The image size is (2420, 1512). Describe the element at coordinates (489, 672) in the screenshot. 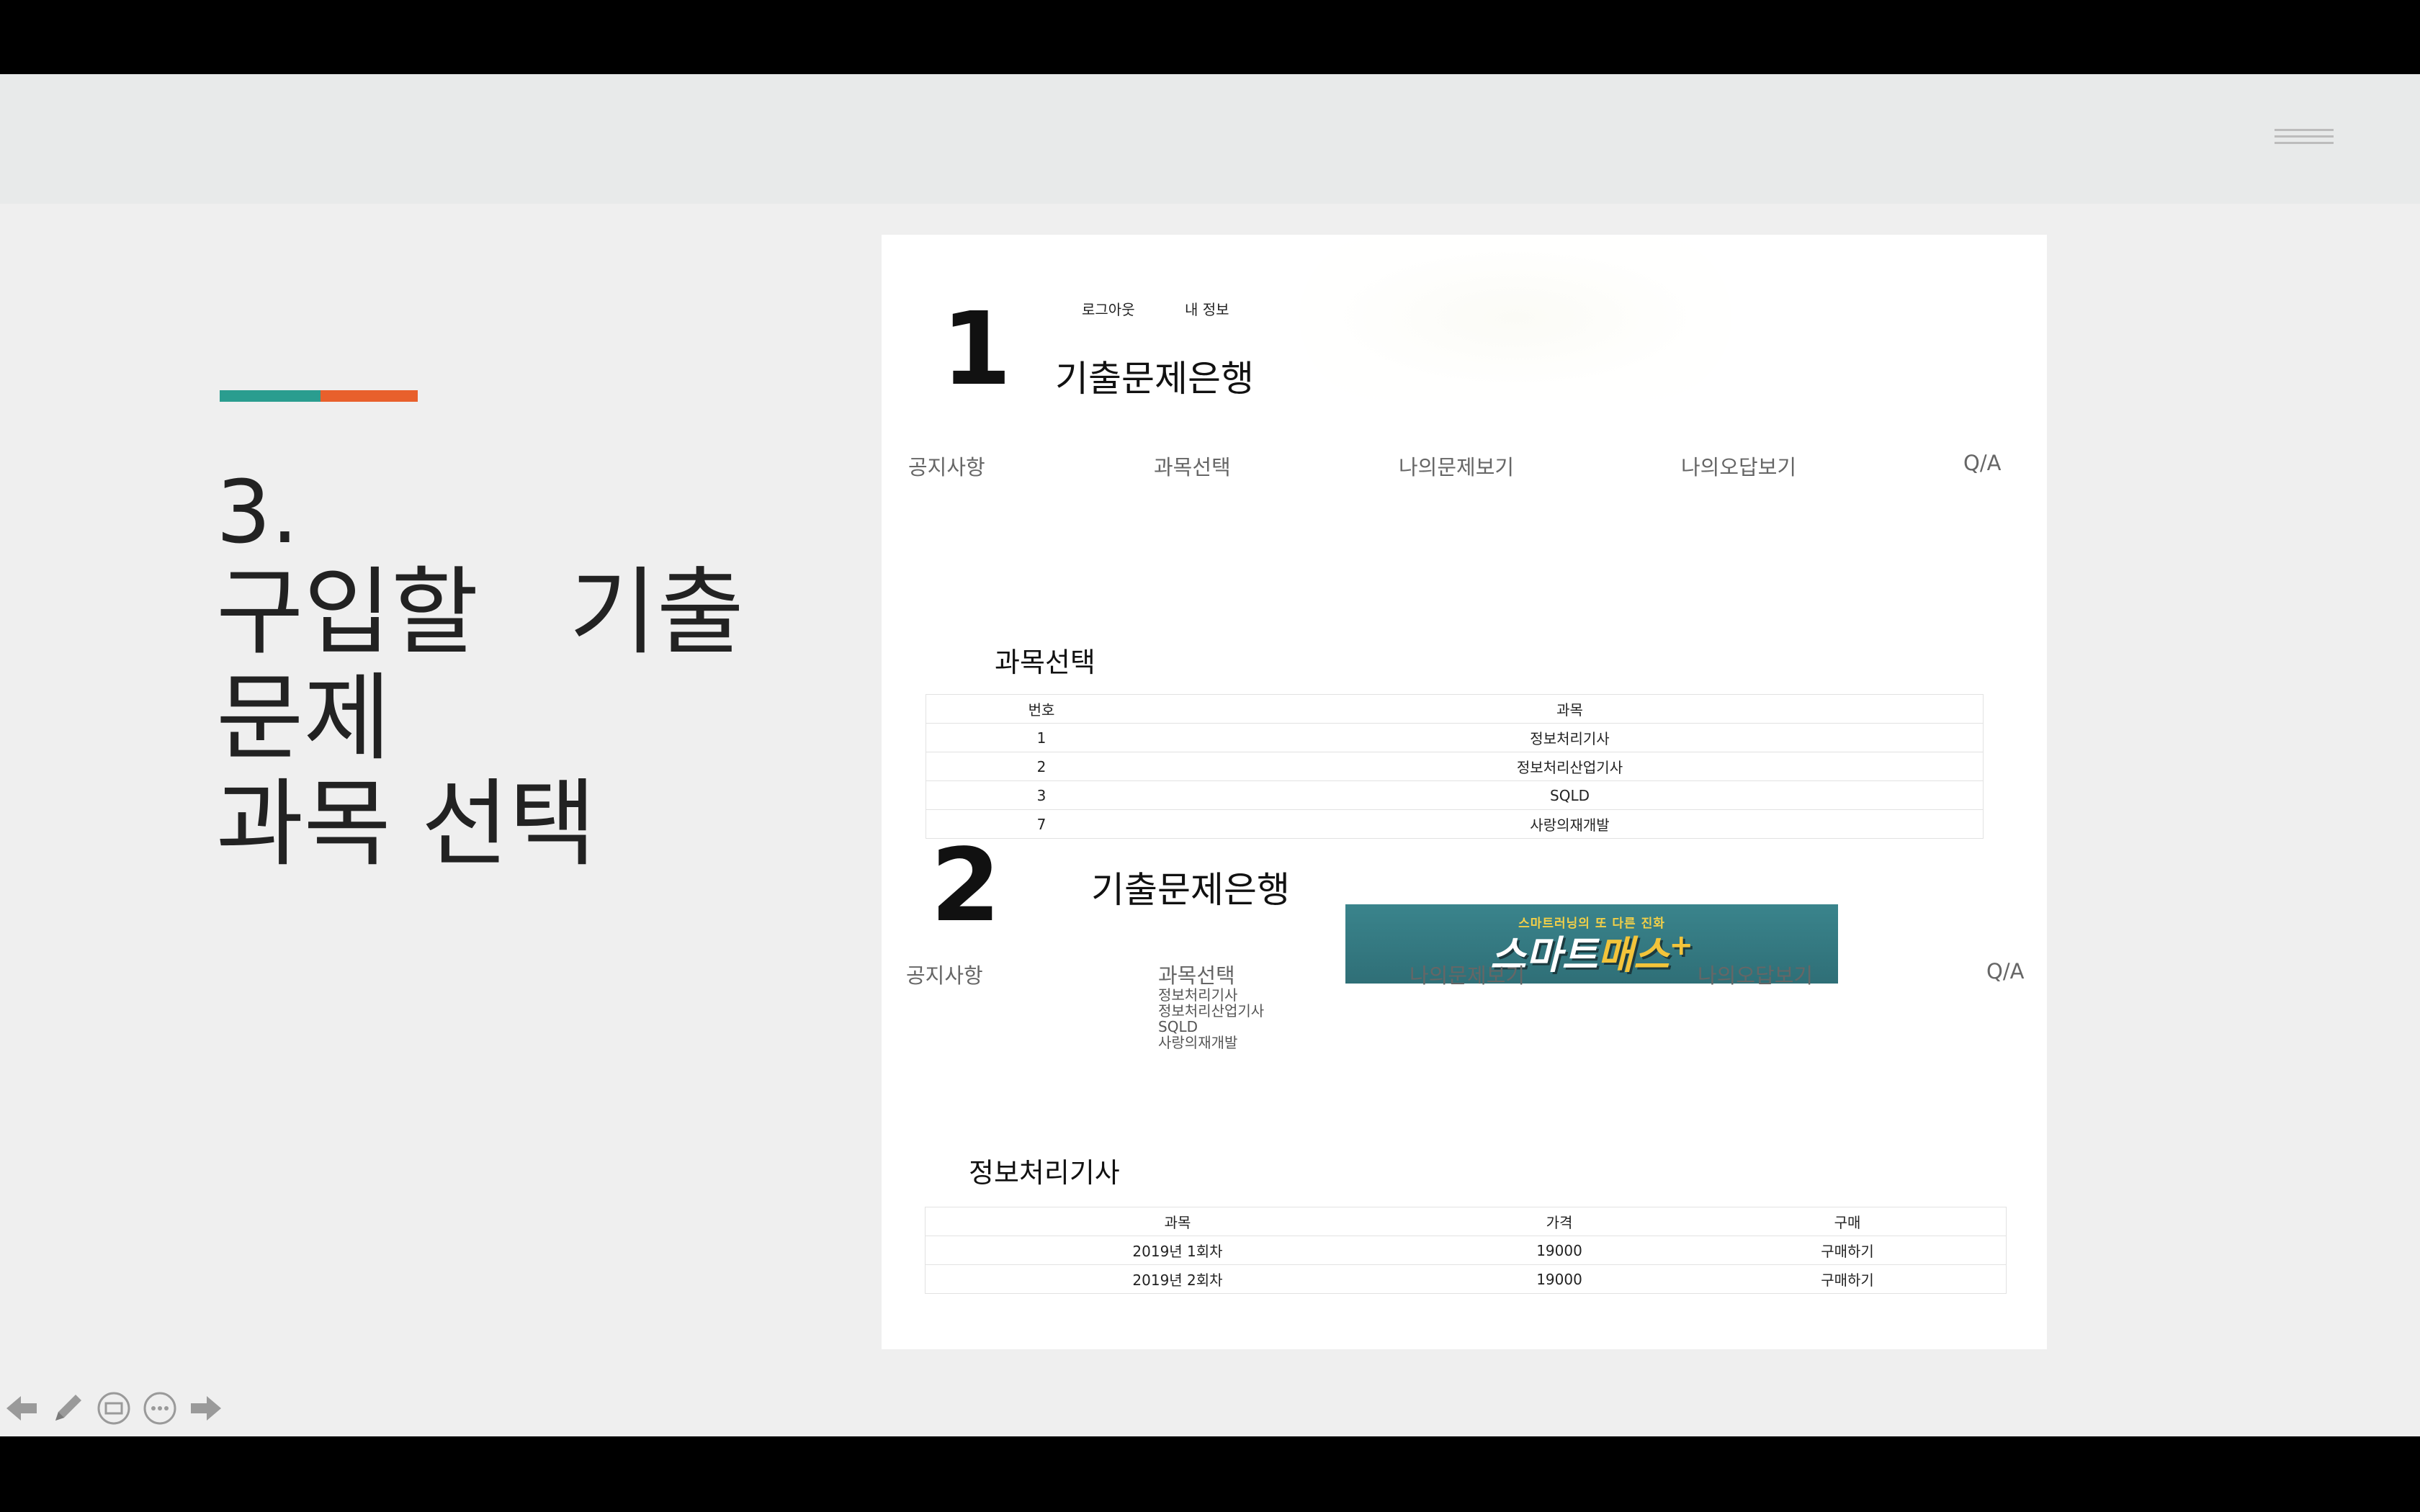

I see `slide-title: 3. 구입할 기출 문제 과목 선택` at that location.